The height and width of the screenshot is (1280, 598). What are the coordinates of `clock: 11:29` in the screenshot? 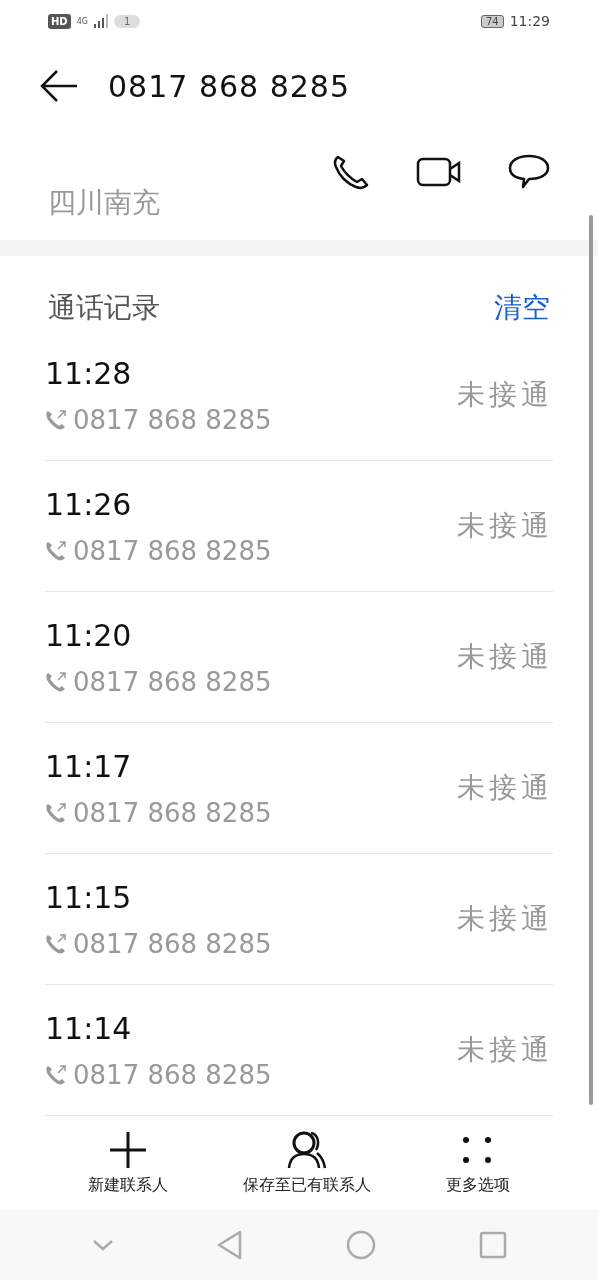 It's located at (529, 21).